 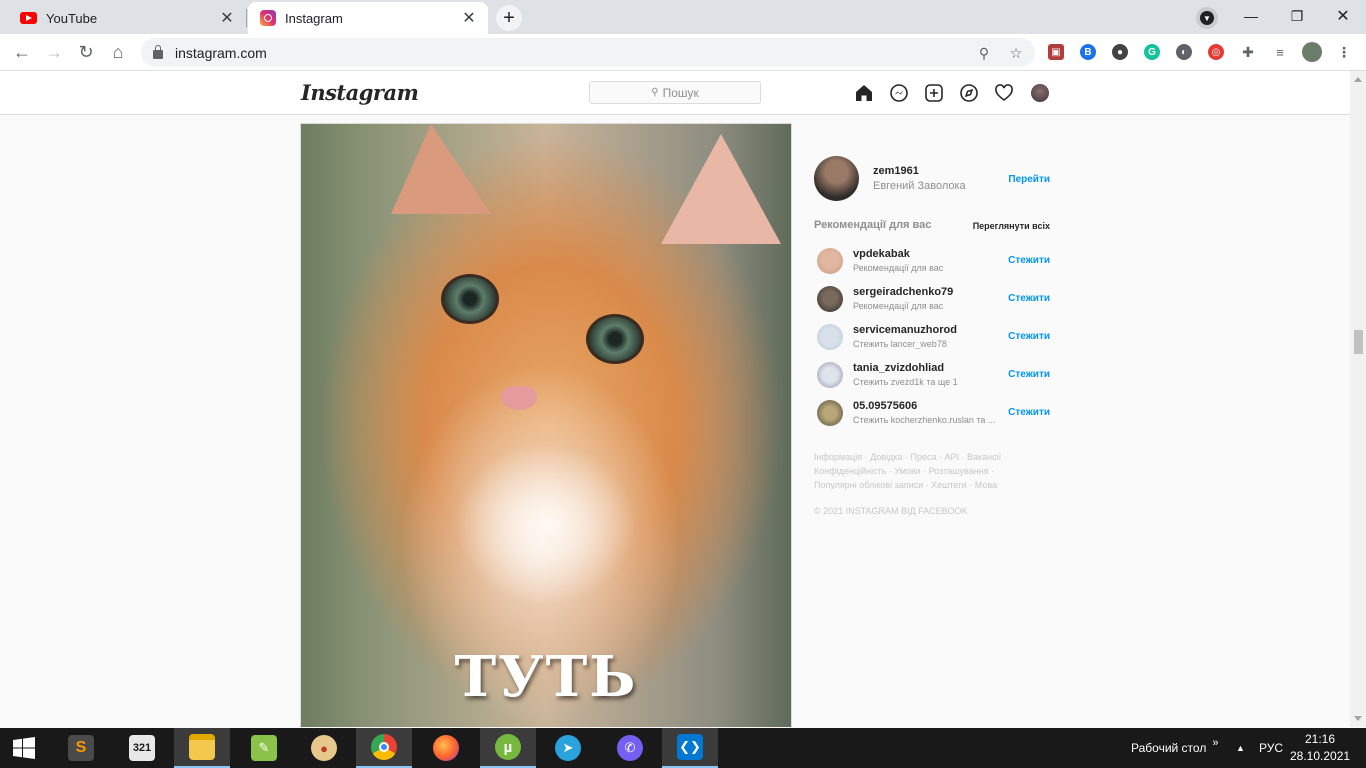 I want to click on new-tab-button: +, so click(x=509, y=18).